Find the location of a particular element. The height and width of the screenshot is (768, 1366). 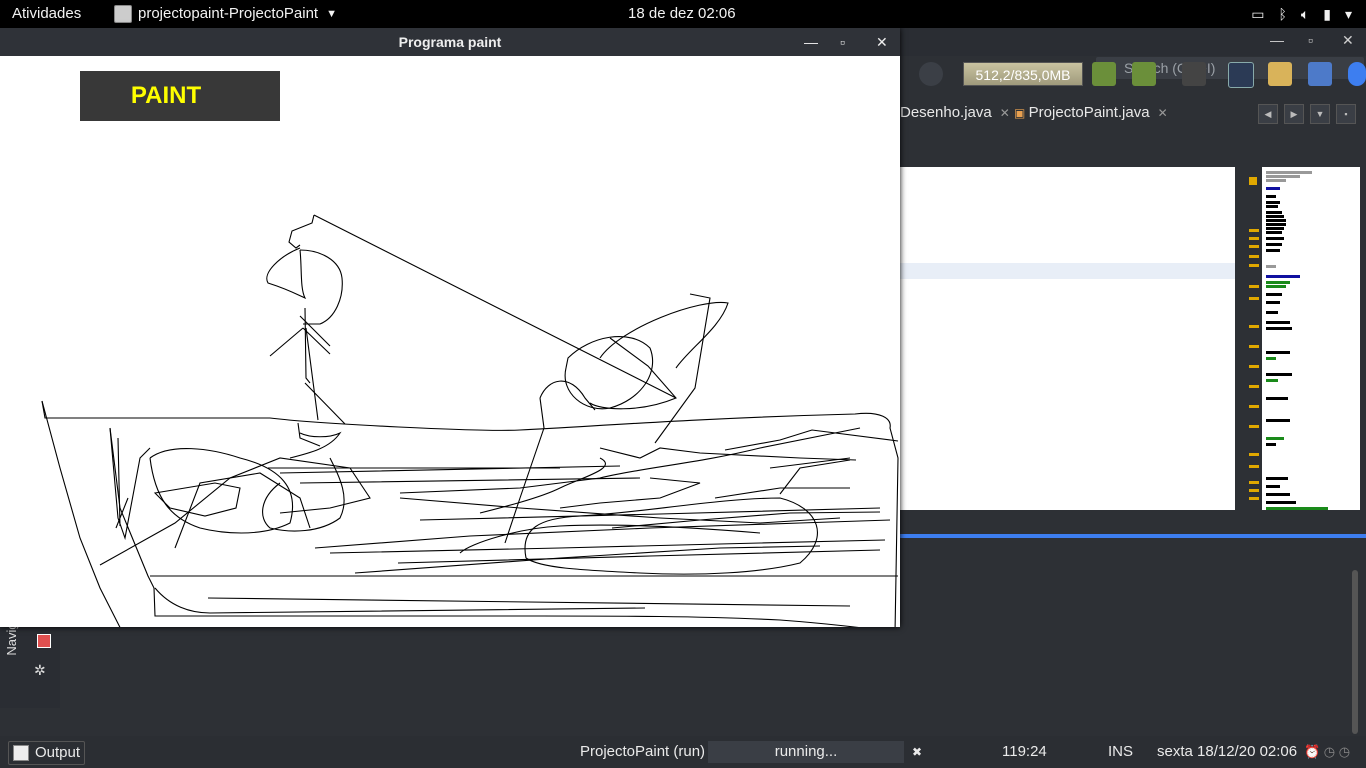

output-icon is located at coordinates (21, 753).